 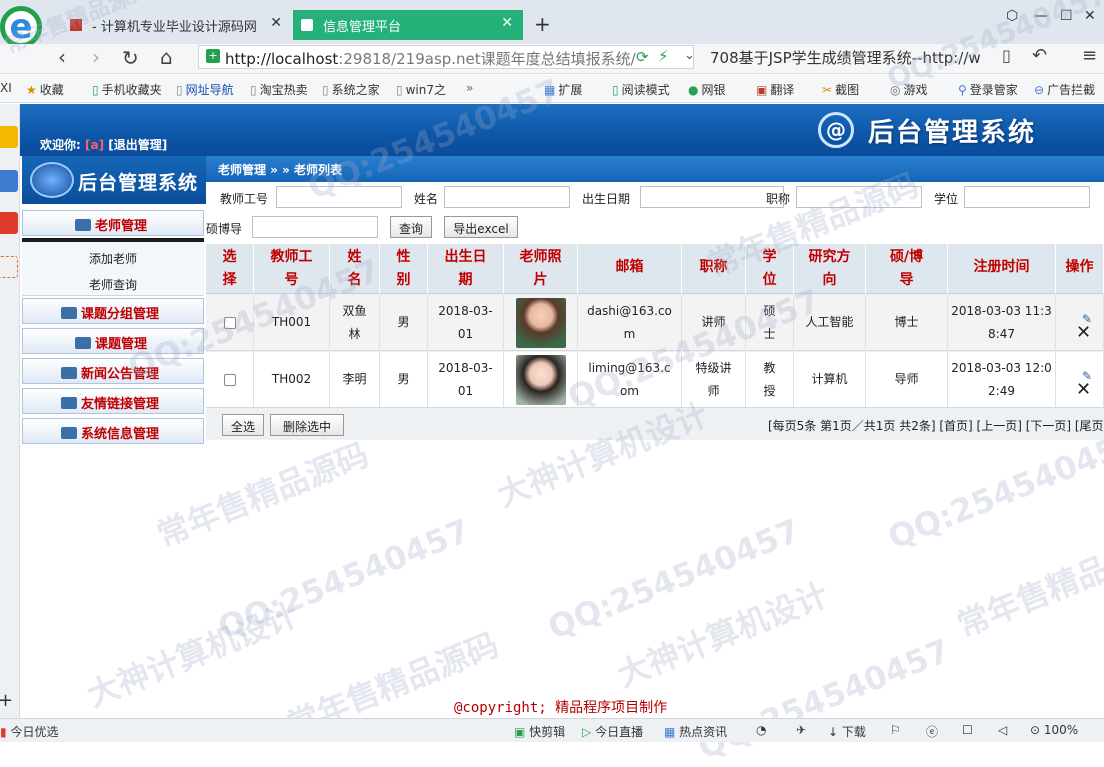 What do you see at coordinates (130, 58) in the screenshot?
I see `reload-icon: ↻` at bounding box center [130, 58].